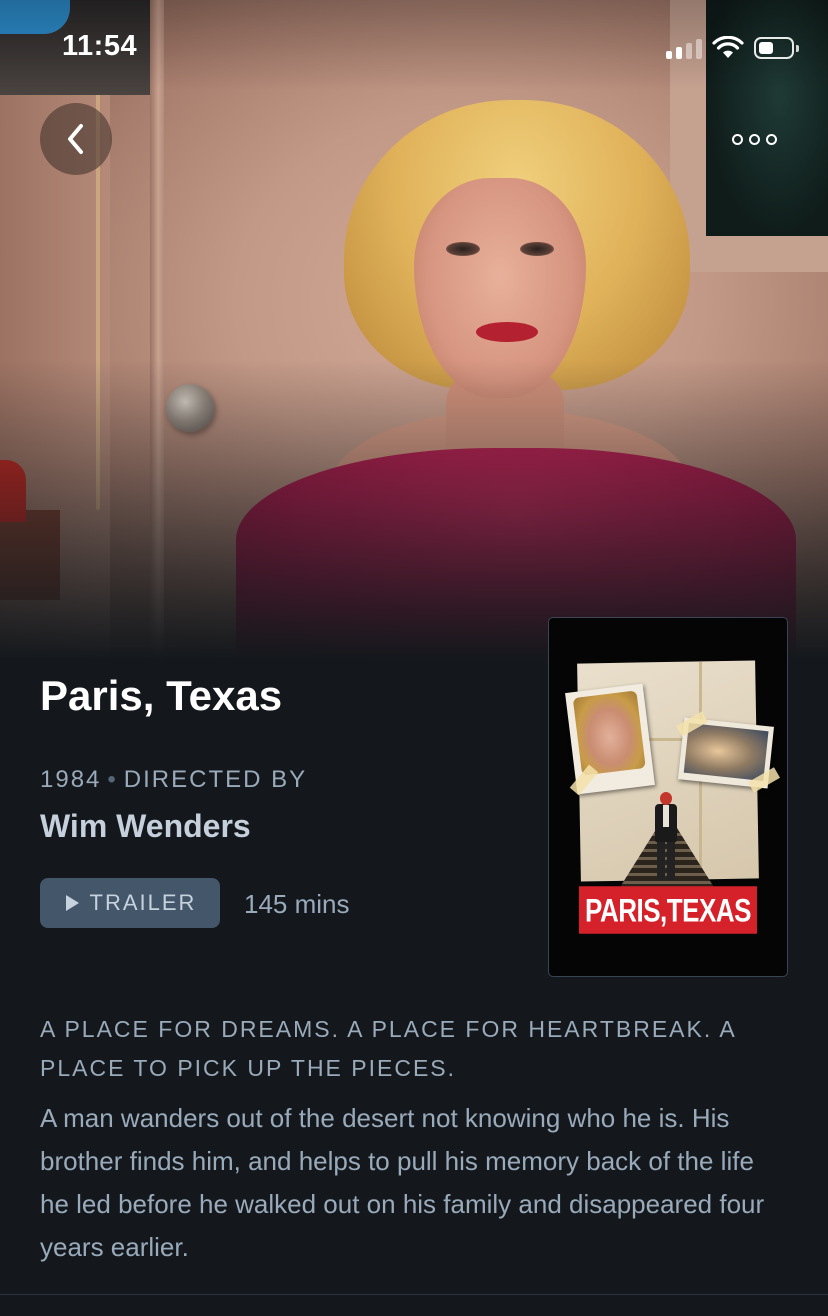  Describe the element at coordinates (215, 779) in the screenshot. I see `directed-by-label: DIRECTED BY` at that location.